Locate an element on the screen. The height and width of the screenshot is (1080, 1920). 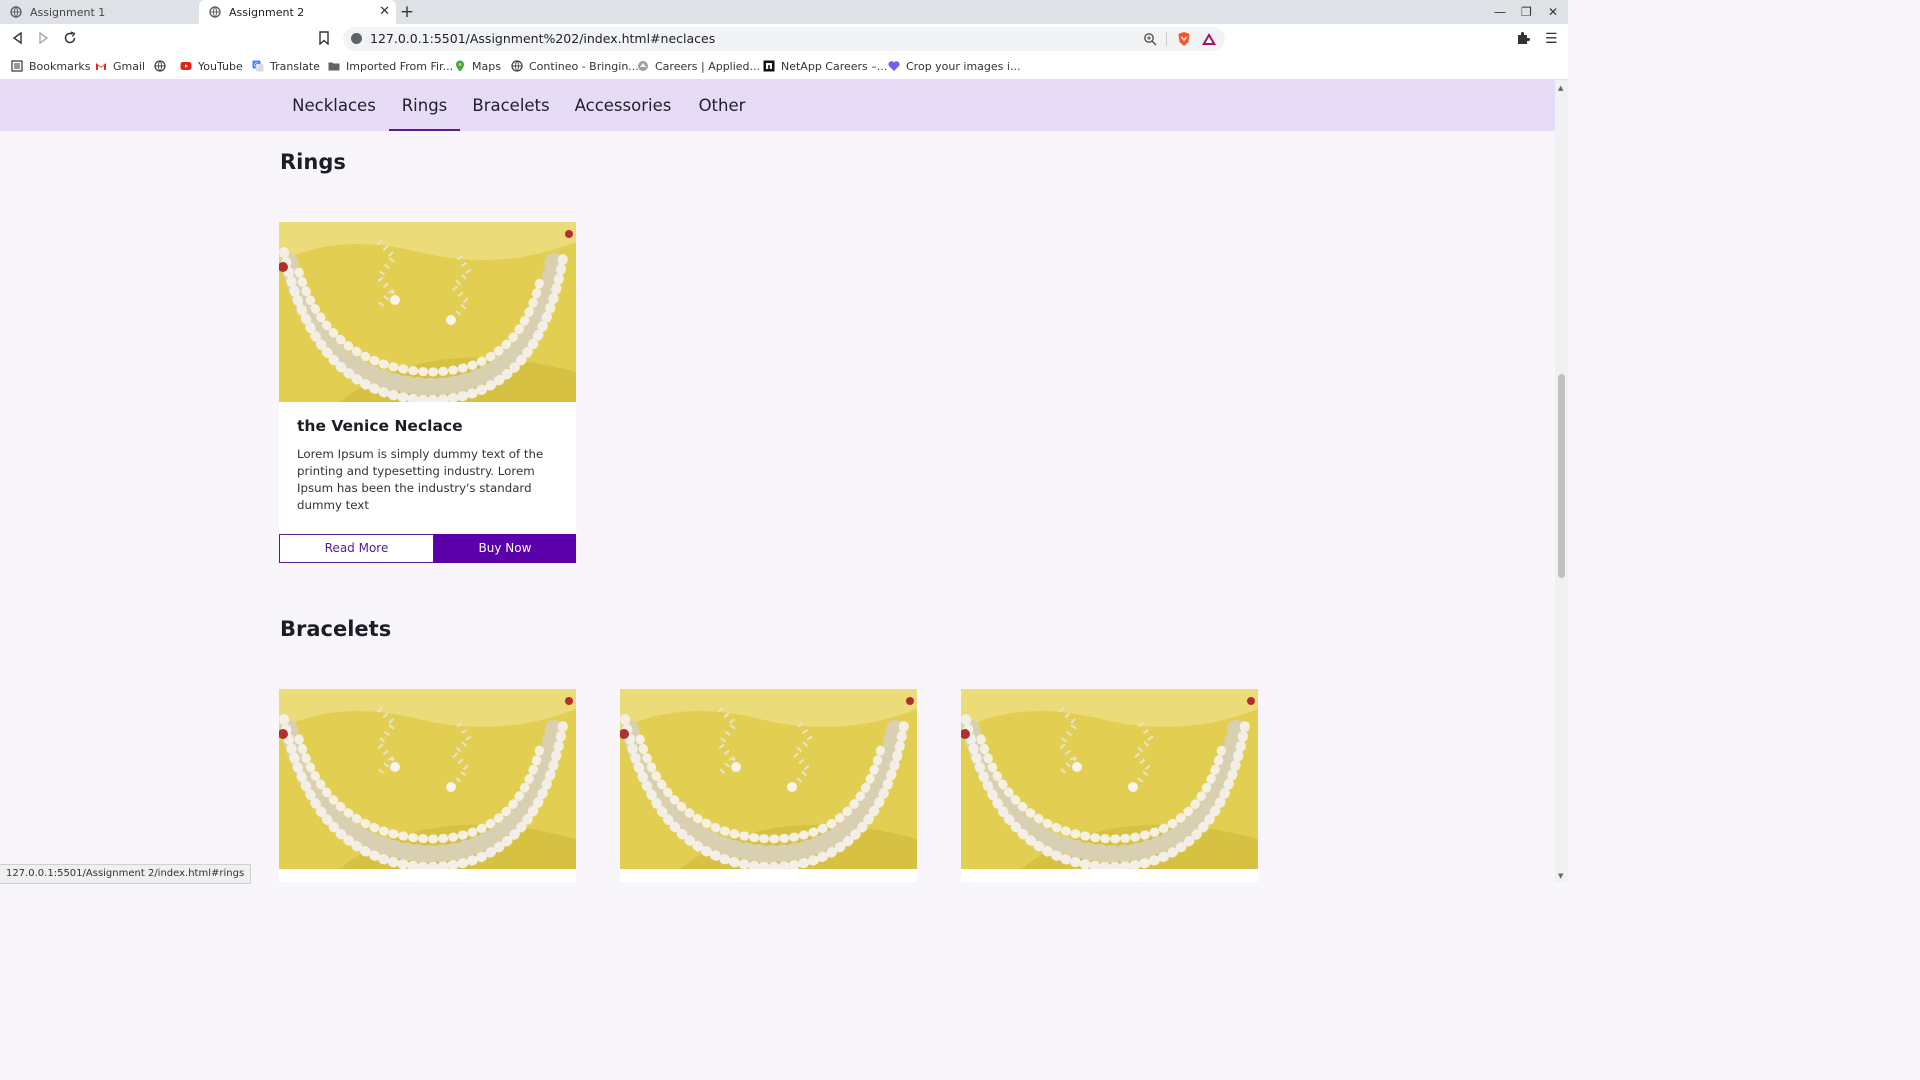
new-tab-icon: + is located at coordinates (407, 12).